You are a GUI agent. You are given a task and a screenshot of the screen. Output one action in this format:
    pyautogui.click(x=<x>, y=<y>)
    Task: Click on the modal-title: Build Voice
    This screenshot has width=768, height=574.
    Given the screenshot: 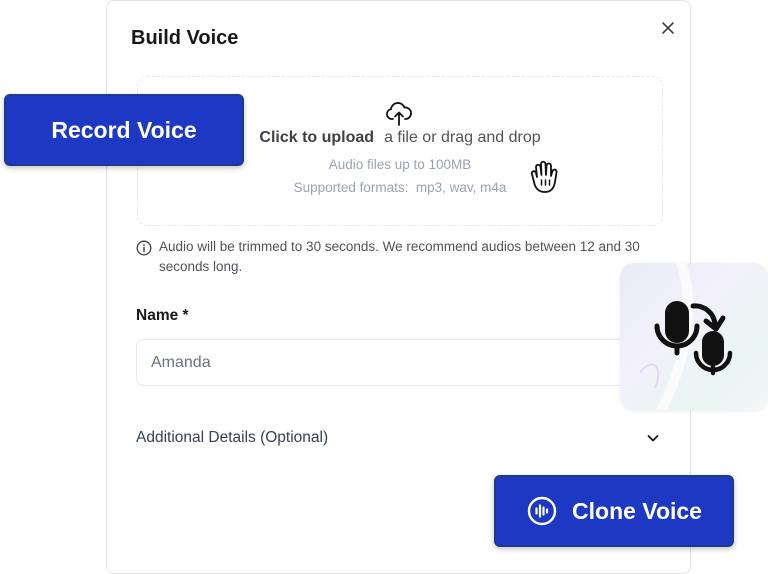 What is the action you would take?
    pyautogui.click(x=185, y=38)
    